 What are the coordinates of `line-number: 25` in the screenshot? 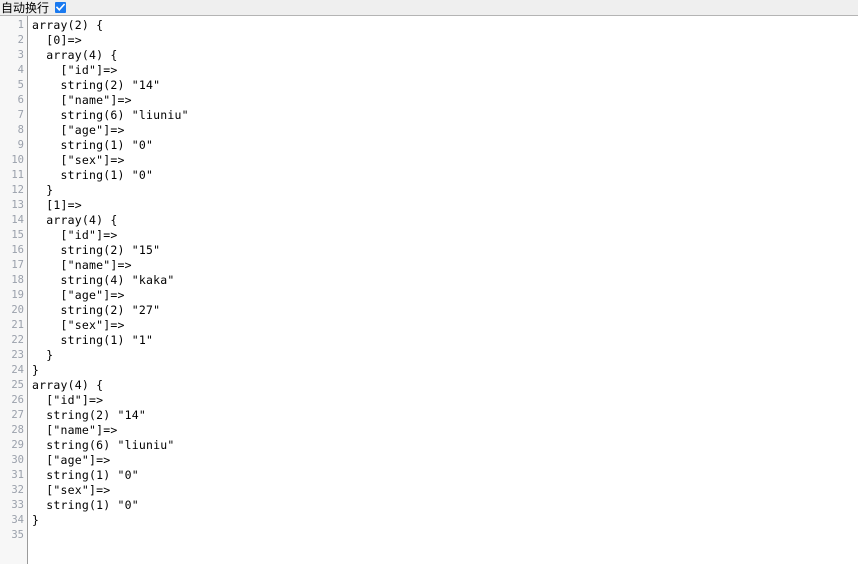 It's located at (17, 385).